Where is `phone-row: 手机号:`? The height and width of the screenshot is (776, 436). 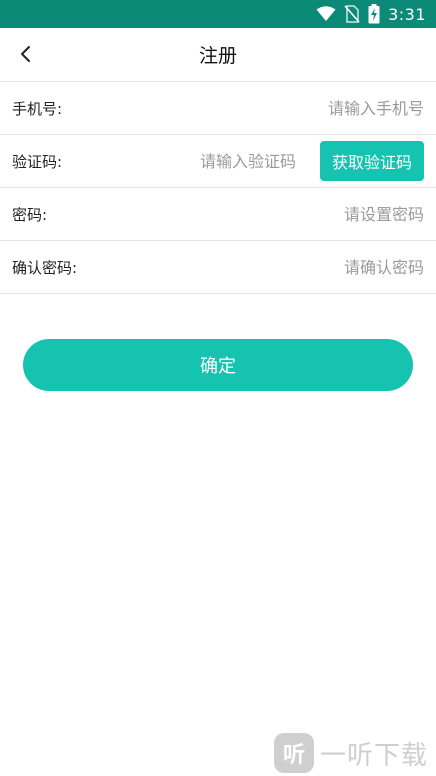 phone-row: 手机号: is located at coordinates (218, 108).